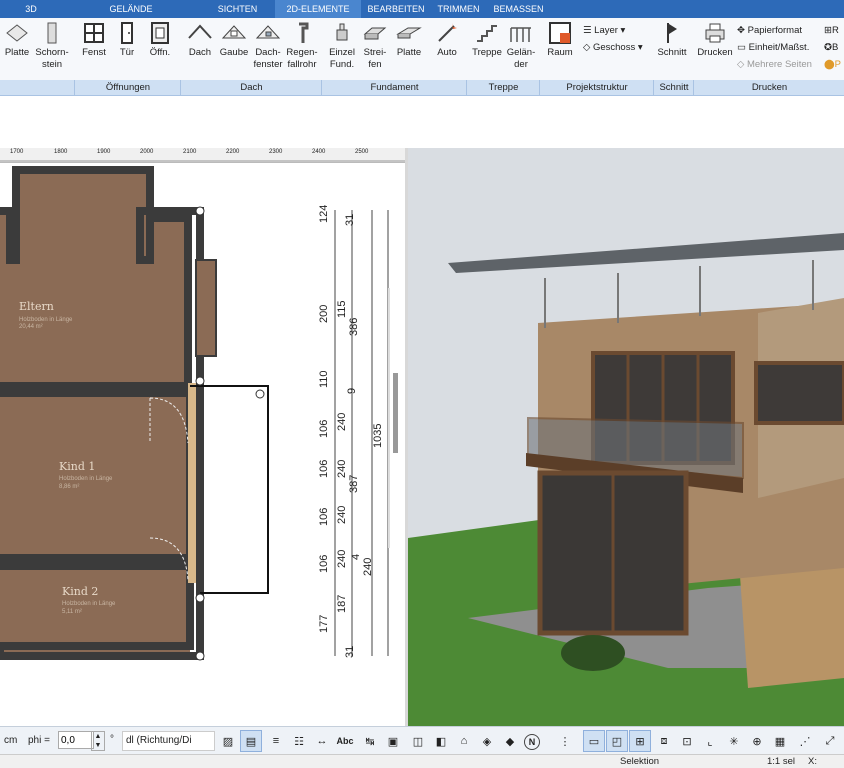 This screenshot has width=844, height=768. What do you see at coordinates (464, 741) in the screenshot?
I see `roof-view-icon: ⌂` at bounding box center [464, 741].